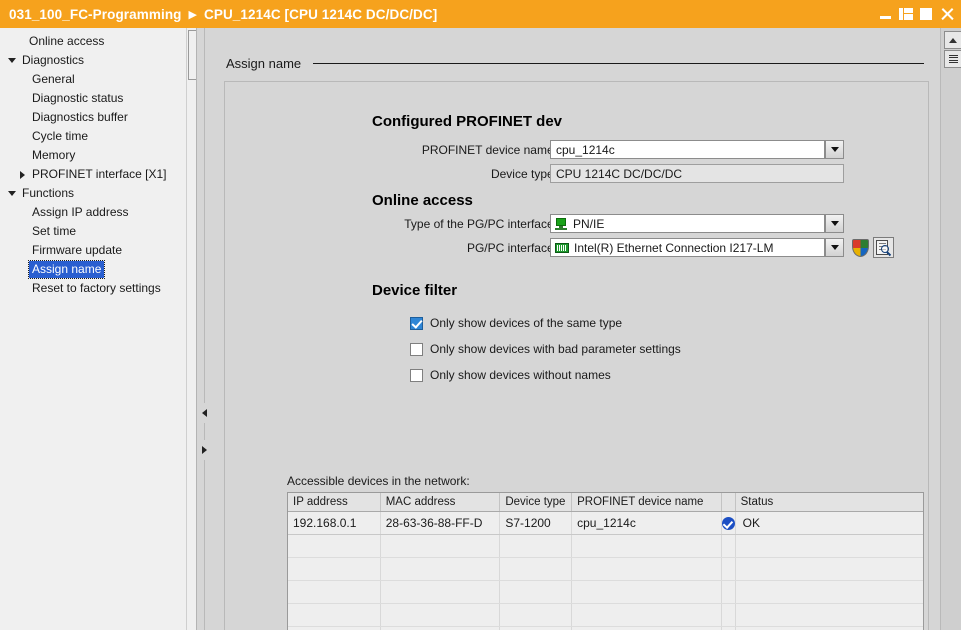 The height and width of the screenshot is (630, 961). I want to click on sidebar-item-diagnostics: Diagnostics, so click(98, 60).